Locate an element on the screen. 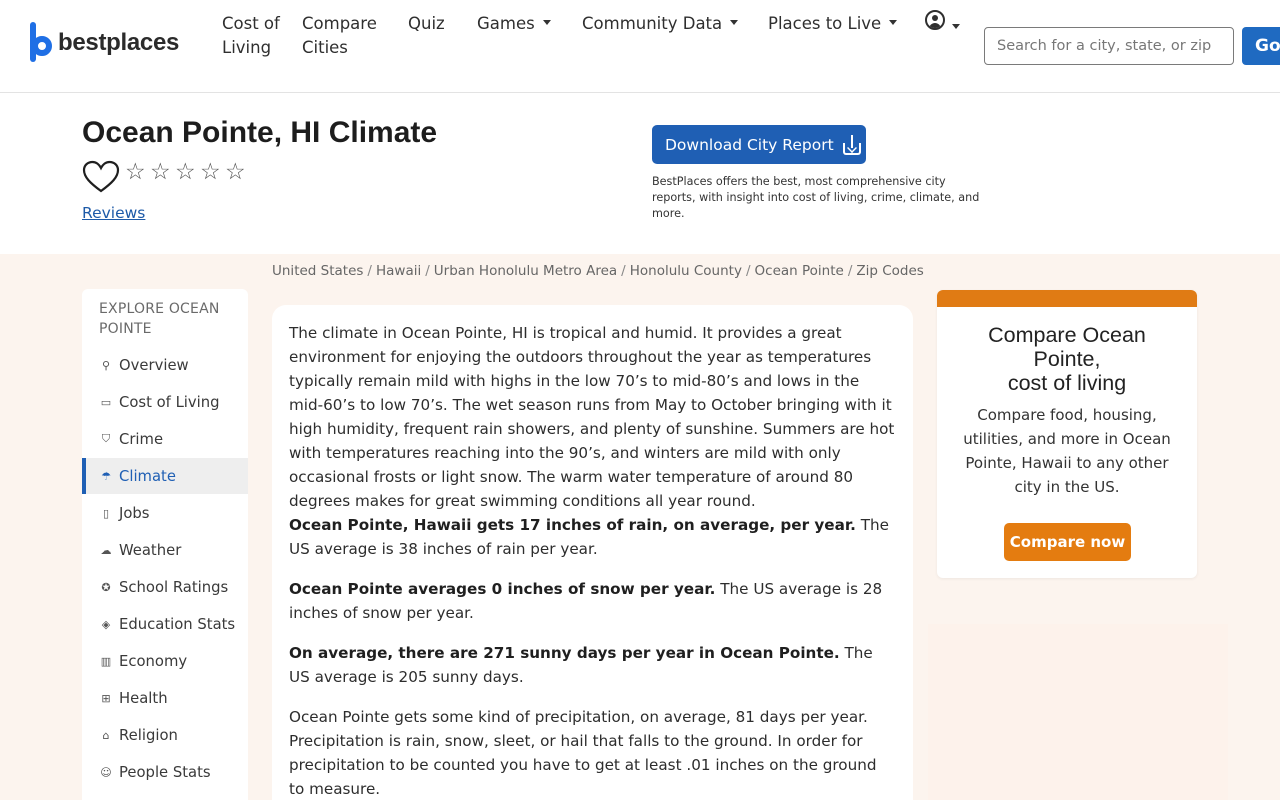 The width and height of the screenshot is (1280, 800). logo-mark-icon is located at coordinates (41, 43).